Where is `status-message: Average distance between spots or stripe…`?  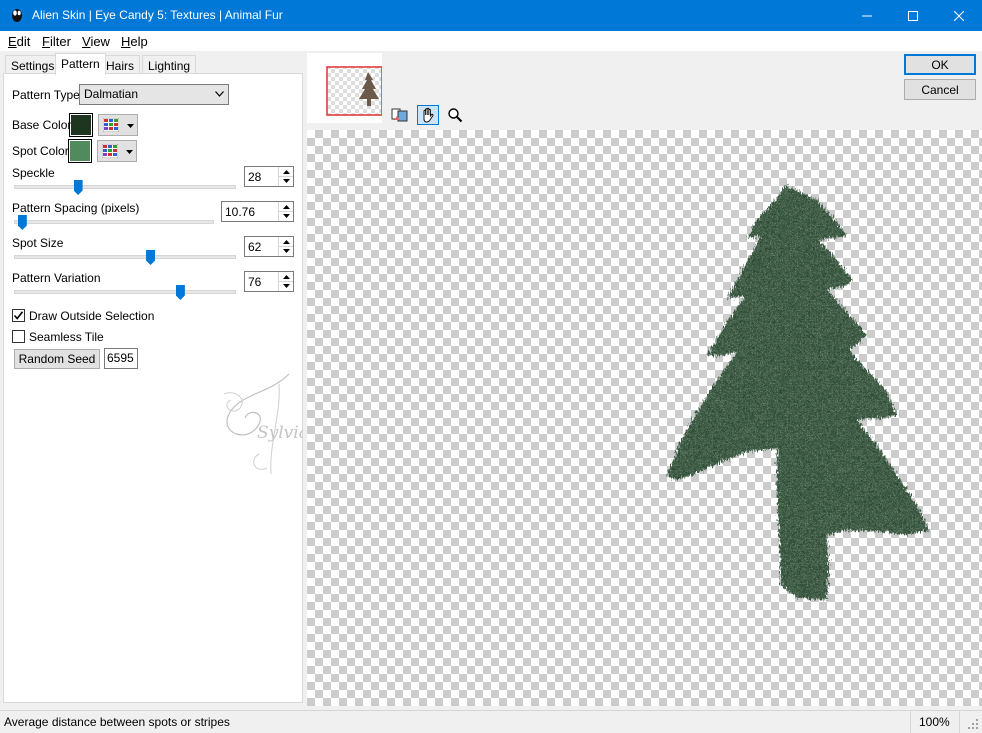
status-message: Average distance between spots or stripe… is located at coordinates (117, 722).